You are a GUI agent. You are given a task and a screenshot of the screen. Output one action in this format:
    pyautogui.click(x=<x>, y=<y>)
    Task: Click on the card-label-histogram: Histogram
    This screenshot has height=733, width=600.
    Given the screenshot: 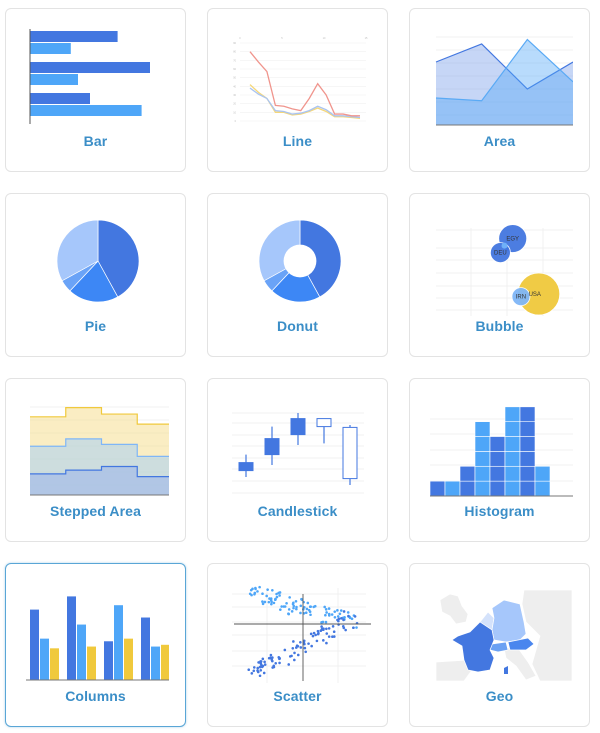 What is the action you would take?
    pyautogui.click(x=499, y=511)
    